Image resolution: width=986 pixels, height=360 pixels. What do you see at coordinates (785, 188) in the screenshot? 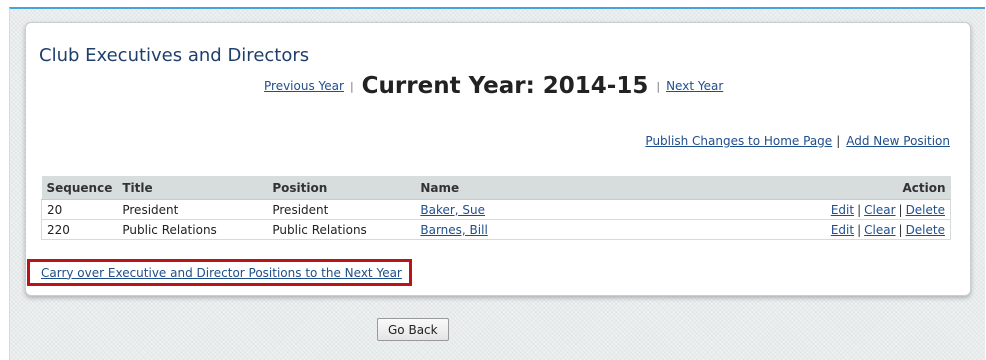
I see `column-header-action: Action` at bounding box center [785, 188].